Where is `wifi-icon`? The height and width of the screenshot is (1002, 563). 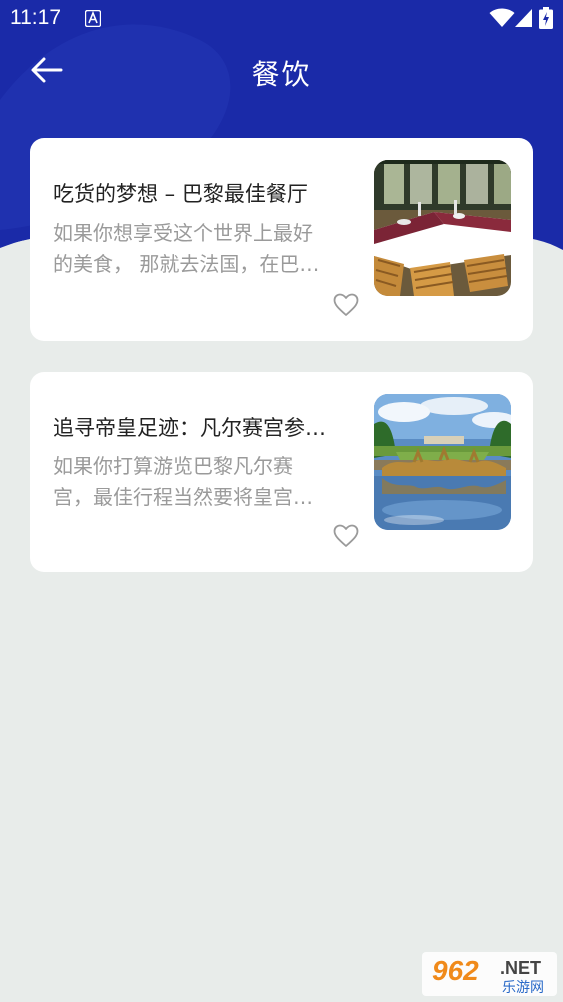
wifi-icon is located at coordinates (502, 17).